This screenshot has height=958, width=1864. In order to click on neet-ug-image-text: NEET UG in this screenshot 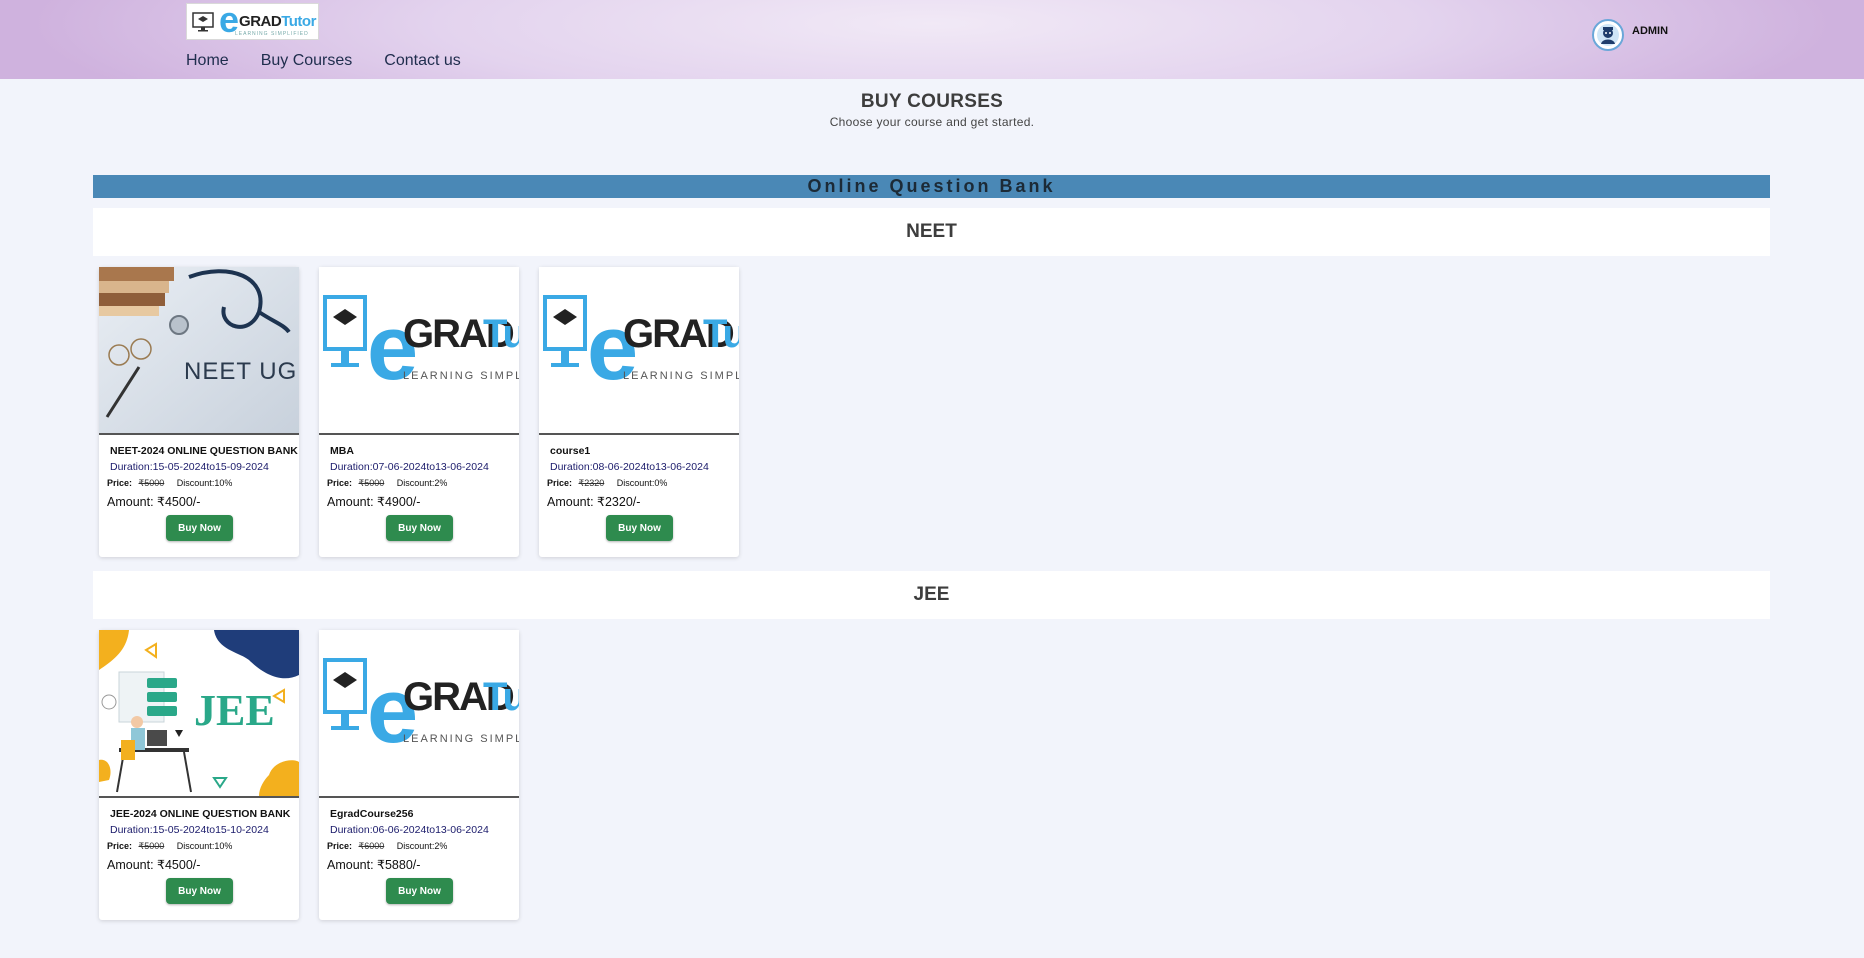, I will do `click(240, 371)`.